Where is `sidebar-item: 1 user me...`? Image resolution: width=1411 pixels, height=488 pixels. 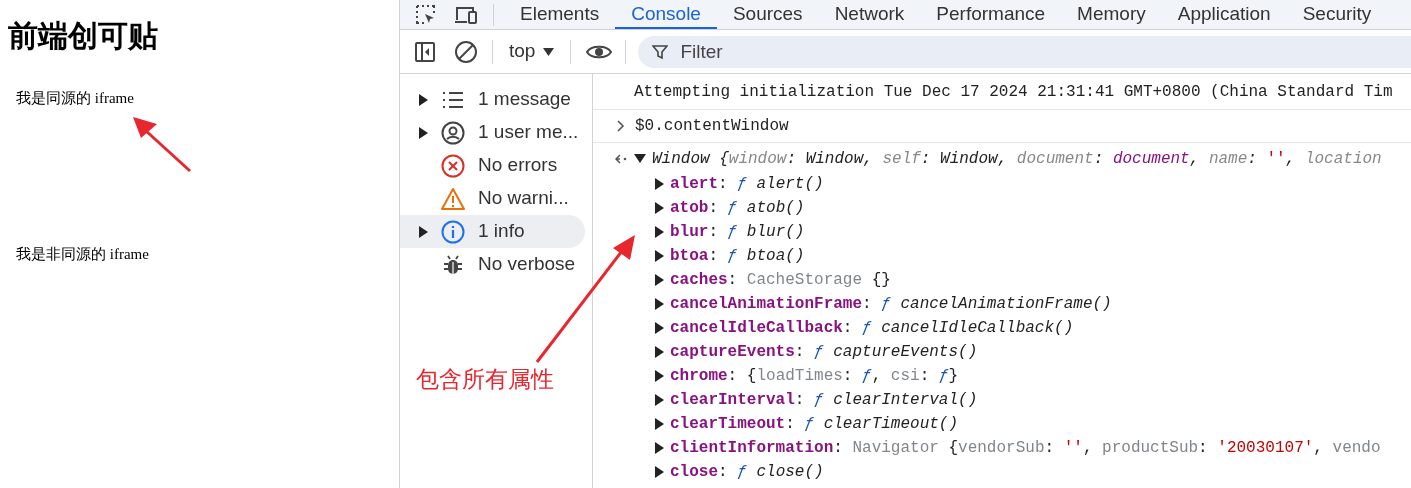 sidebar-item: 1 user me... is located at coordinates (492, 132).